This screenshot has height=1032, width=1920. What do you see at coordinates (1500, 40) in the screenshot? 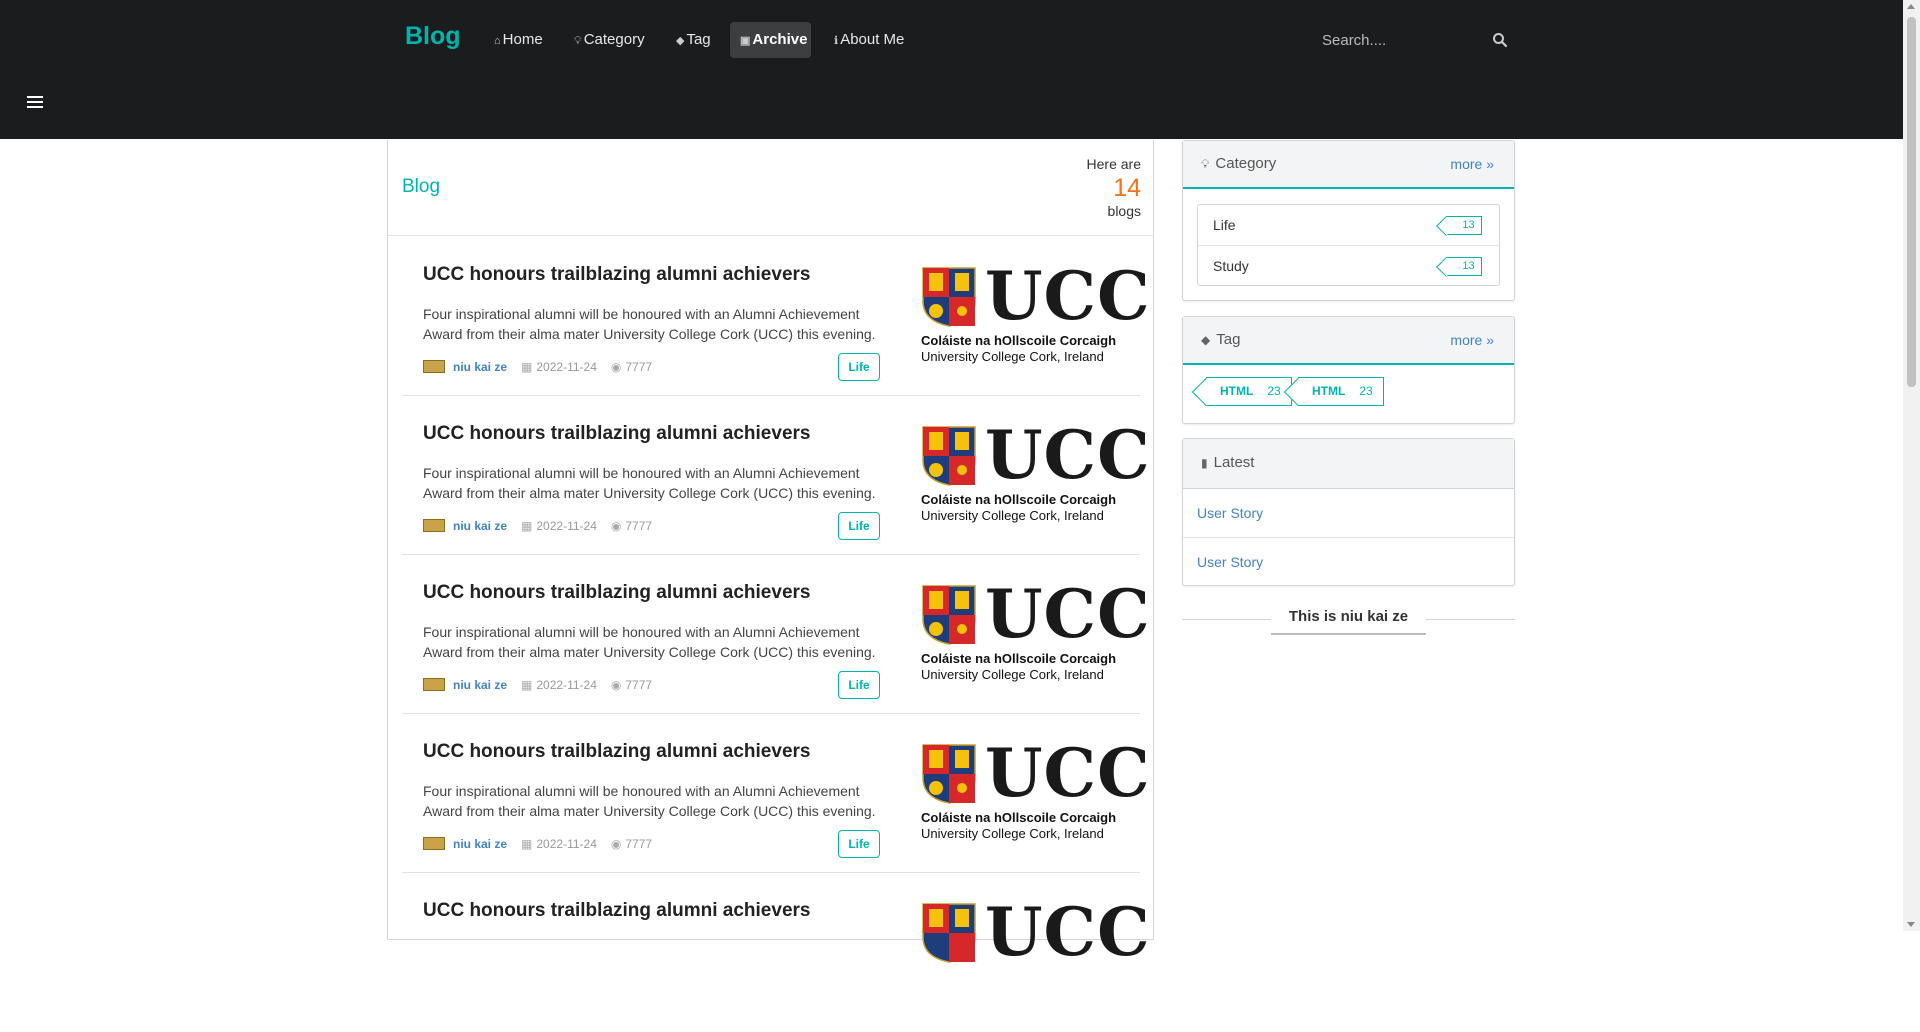
I see `search-icon` at bounding box center [1500, 40].